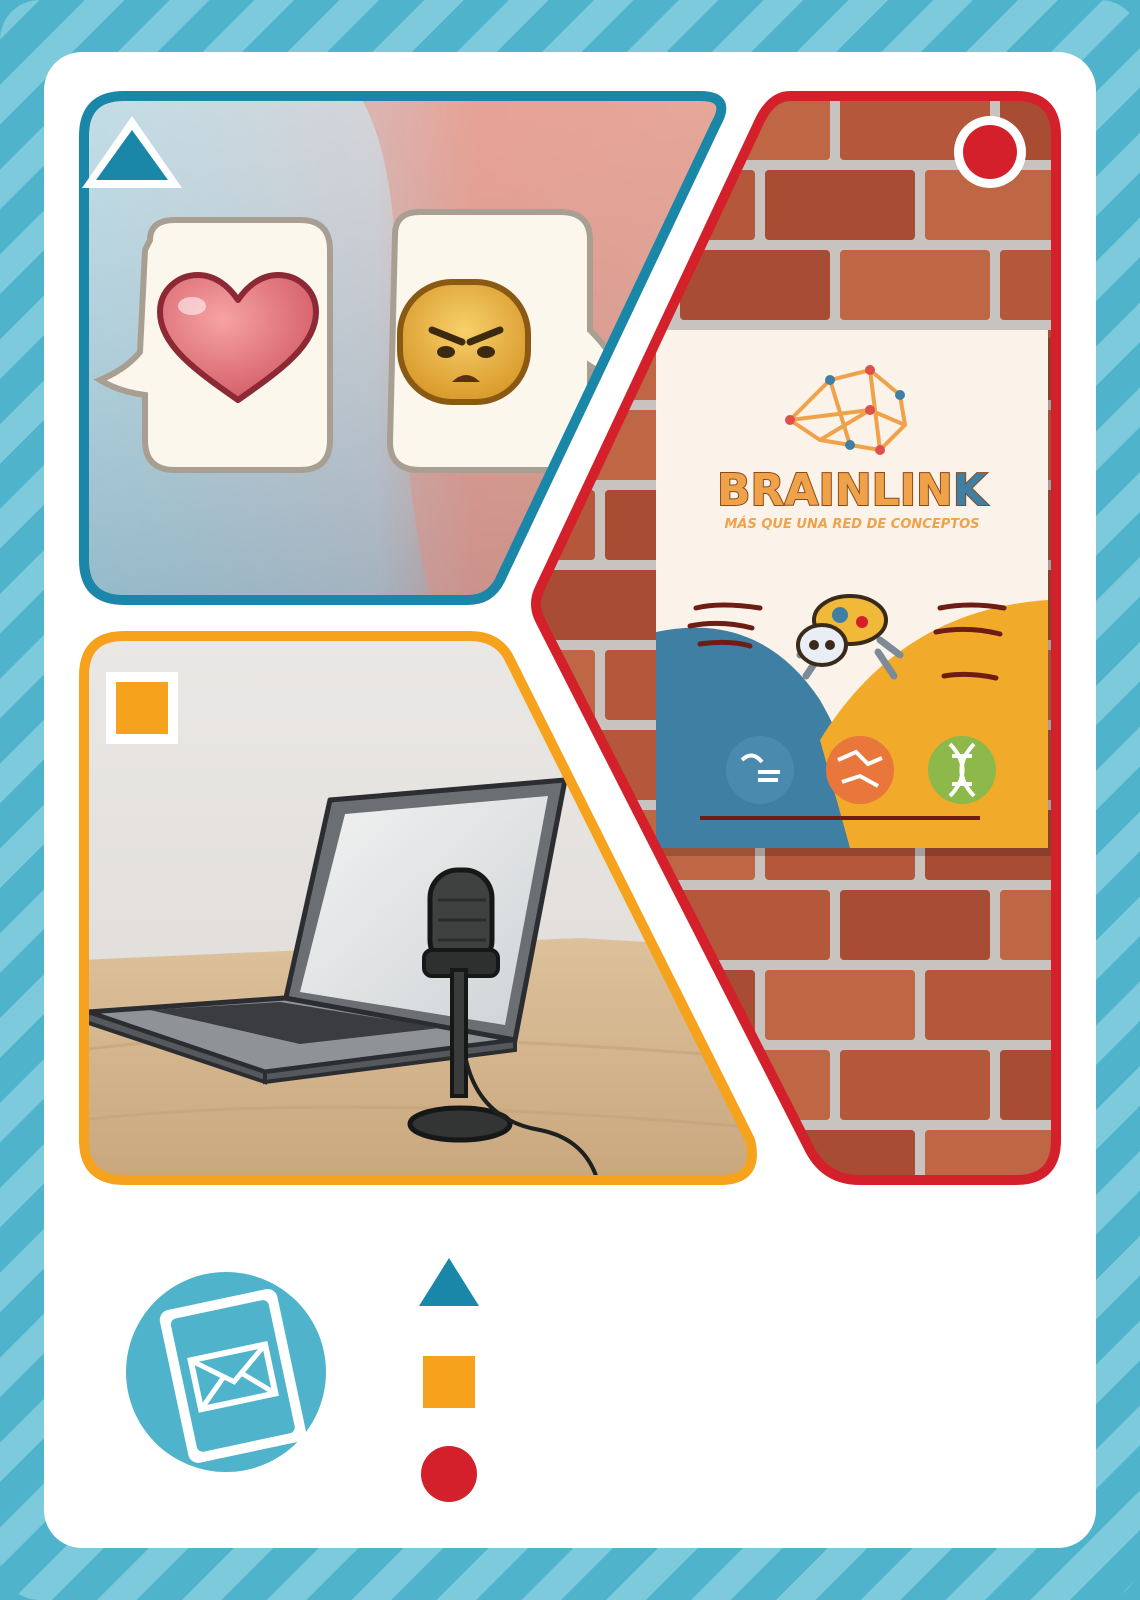  I want to click on legend-square-icon, so click(449, 1382).